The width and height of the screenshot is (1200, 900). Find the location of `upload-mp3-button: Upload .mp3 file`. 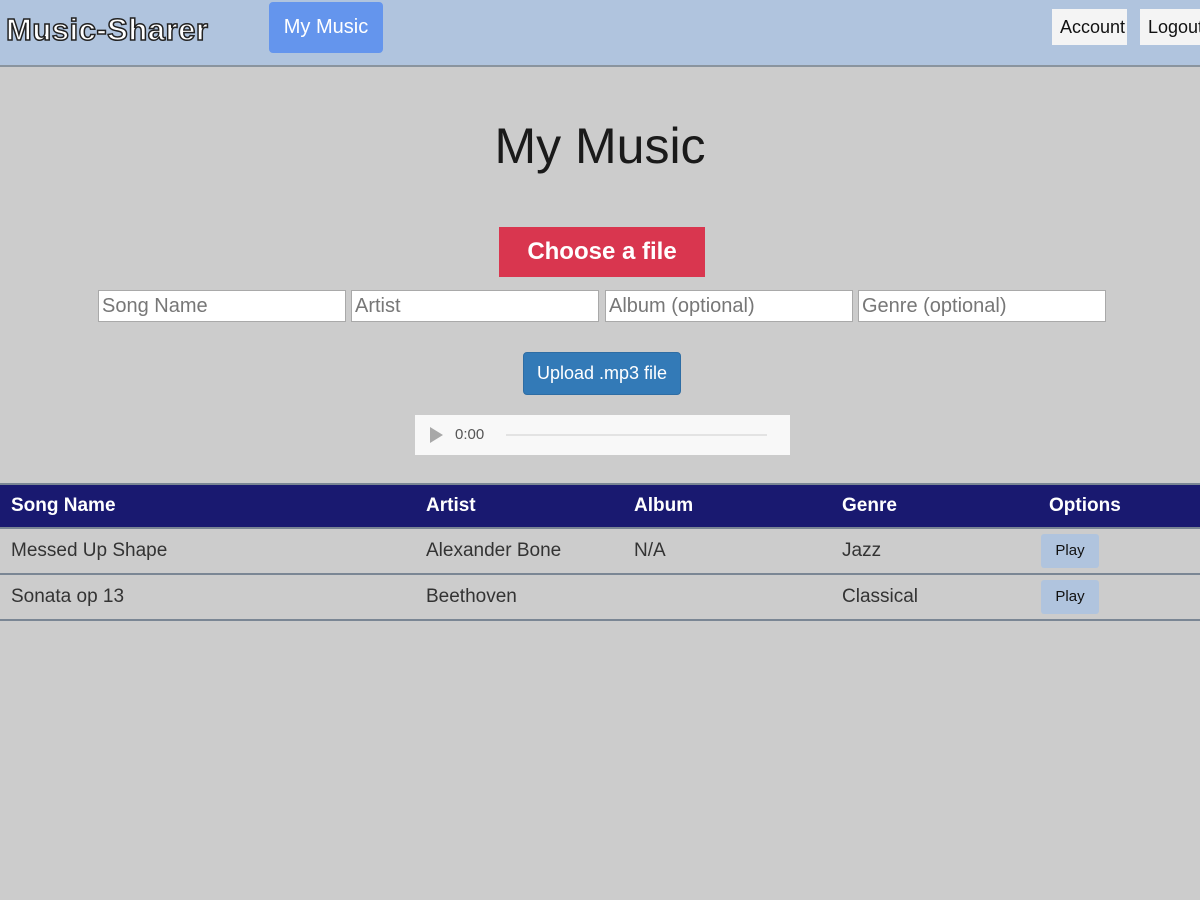

upload-mp3-button: Upload .mp3 file is located at coordinates (602, 373).